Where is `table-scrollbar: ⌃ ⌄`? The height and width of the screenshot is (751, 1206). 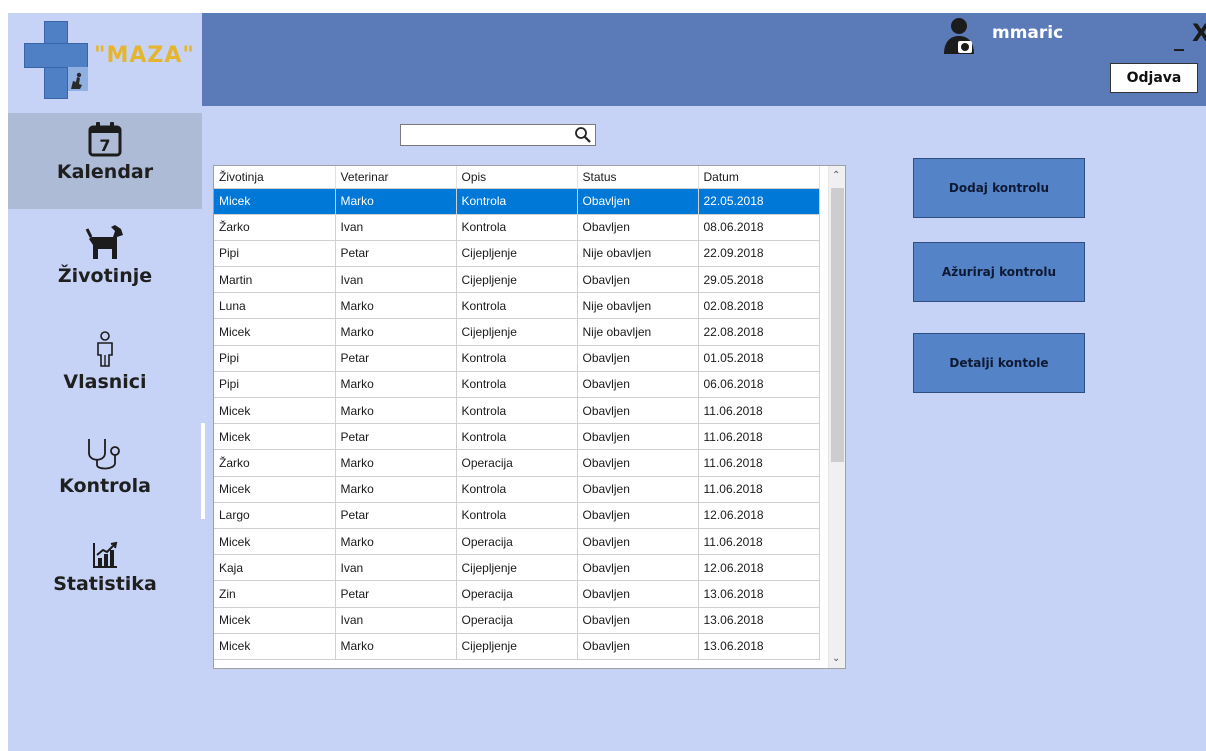 table-scrollbar: ⌃ ⌄ is located at coordinates (836, 417).